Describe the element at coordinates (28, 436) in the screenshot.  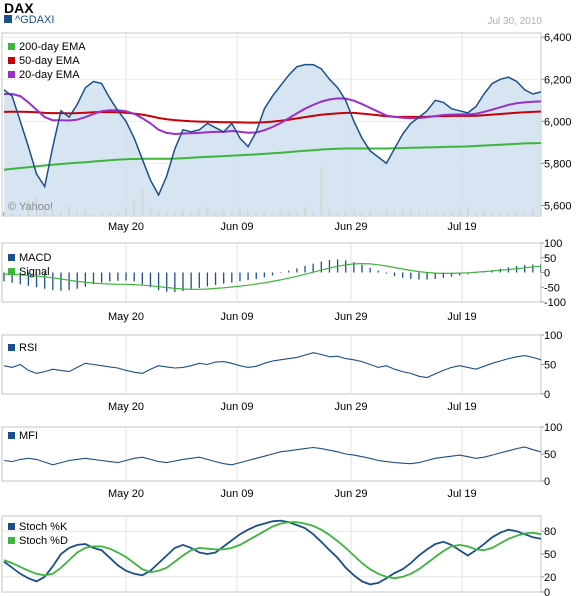
I see `legend-label: MFI` at that location.